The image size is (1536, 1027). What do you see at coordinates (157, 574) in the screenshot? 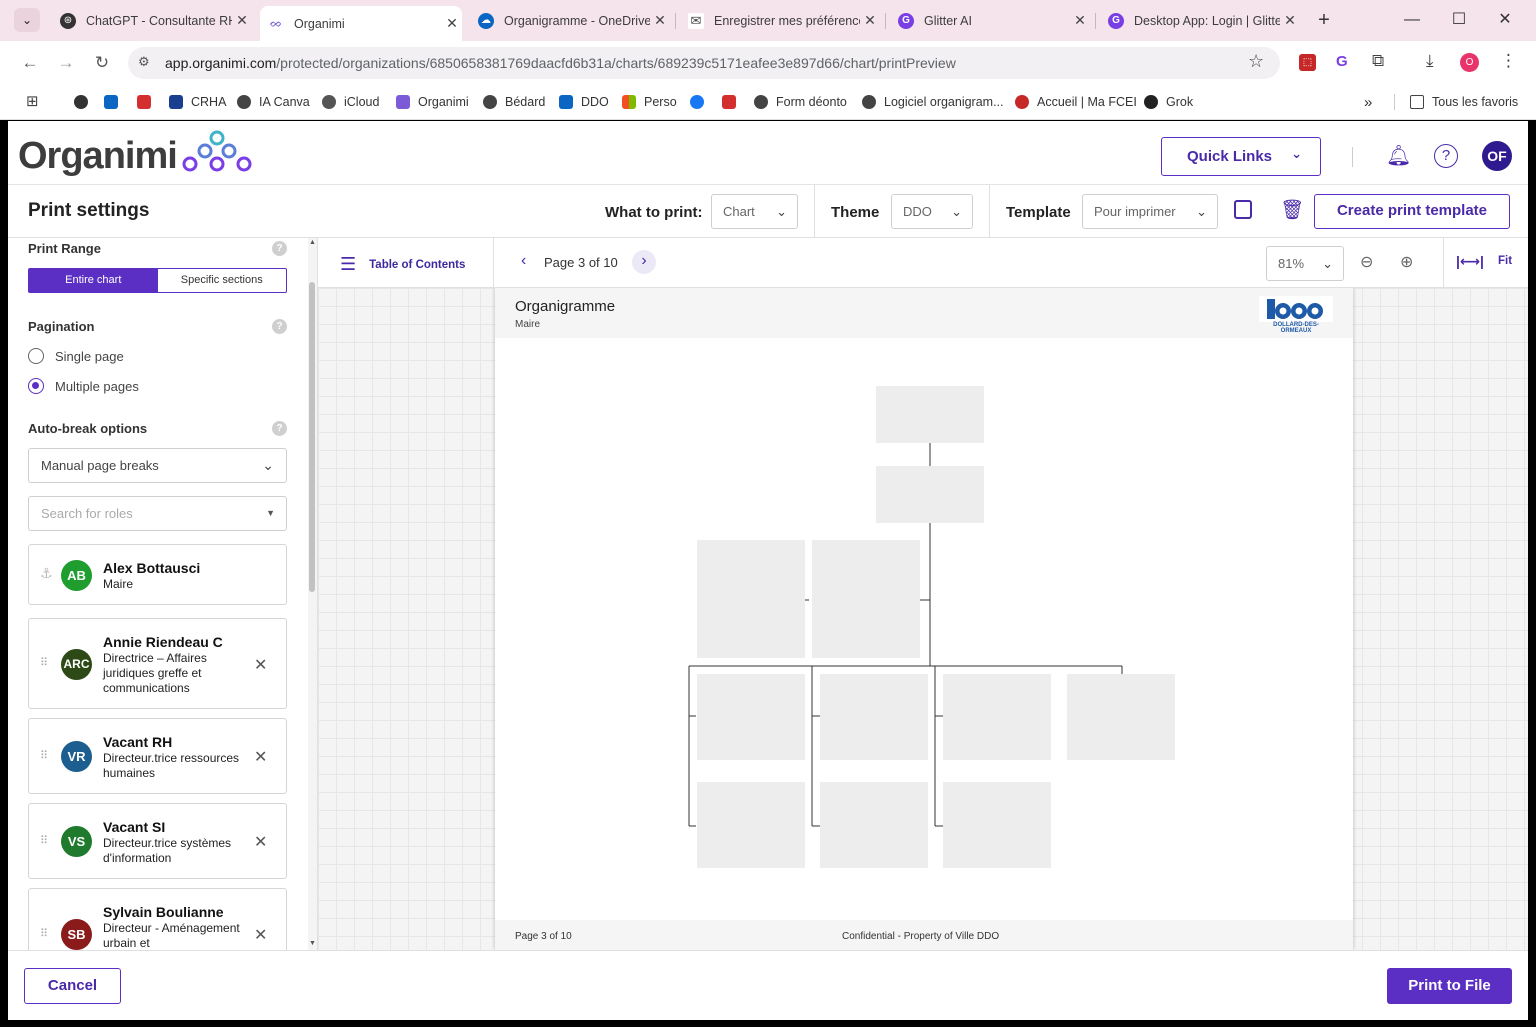
I see `role-card: ⚓︎ AB Alex Bottausci Maire` at bounding box center [157, 574].